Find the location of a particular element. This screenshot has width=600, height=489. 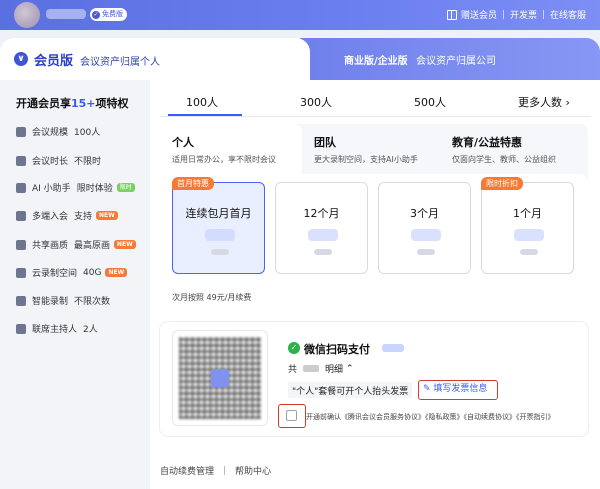

link-invoice: 开发票 is located at coordinates (523, 14).